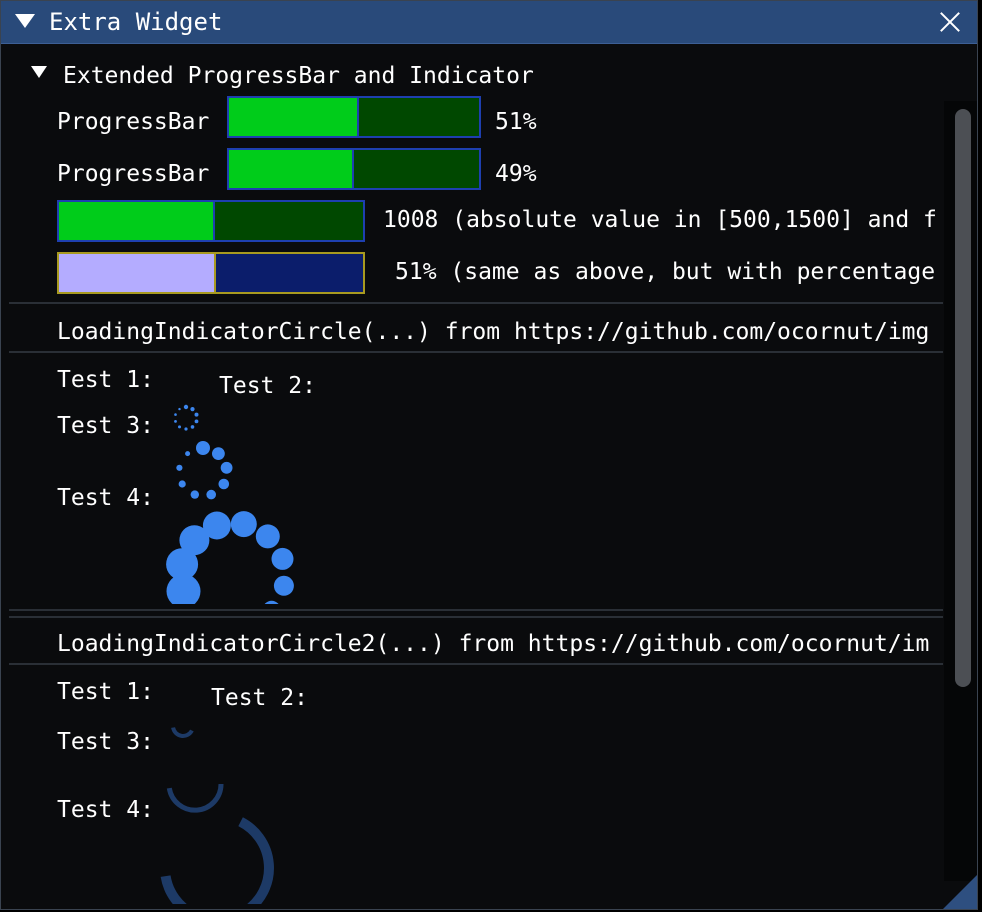 The image size is (982, 912). I want to click on section-header: Extended ProgressBar and Indicator, so click(298, 76).